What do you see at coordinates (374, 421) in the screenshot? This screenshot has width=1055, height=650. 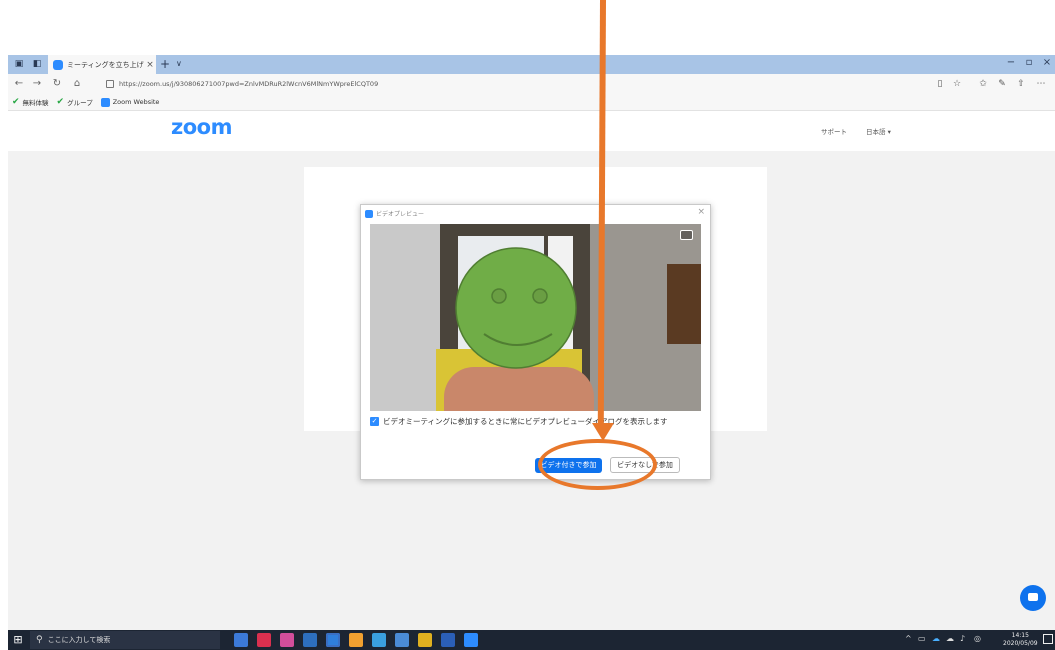 I see `checkbox-checked-icon: ✓` at bounding box center [374, 421].